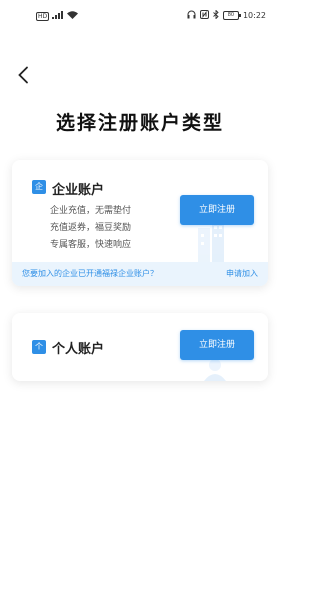  What do you see at coordinates (191, 15) in the screenshot?
I see `headphones-icon` at bounding box center [191, 15].